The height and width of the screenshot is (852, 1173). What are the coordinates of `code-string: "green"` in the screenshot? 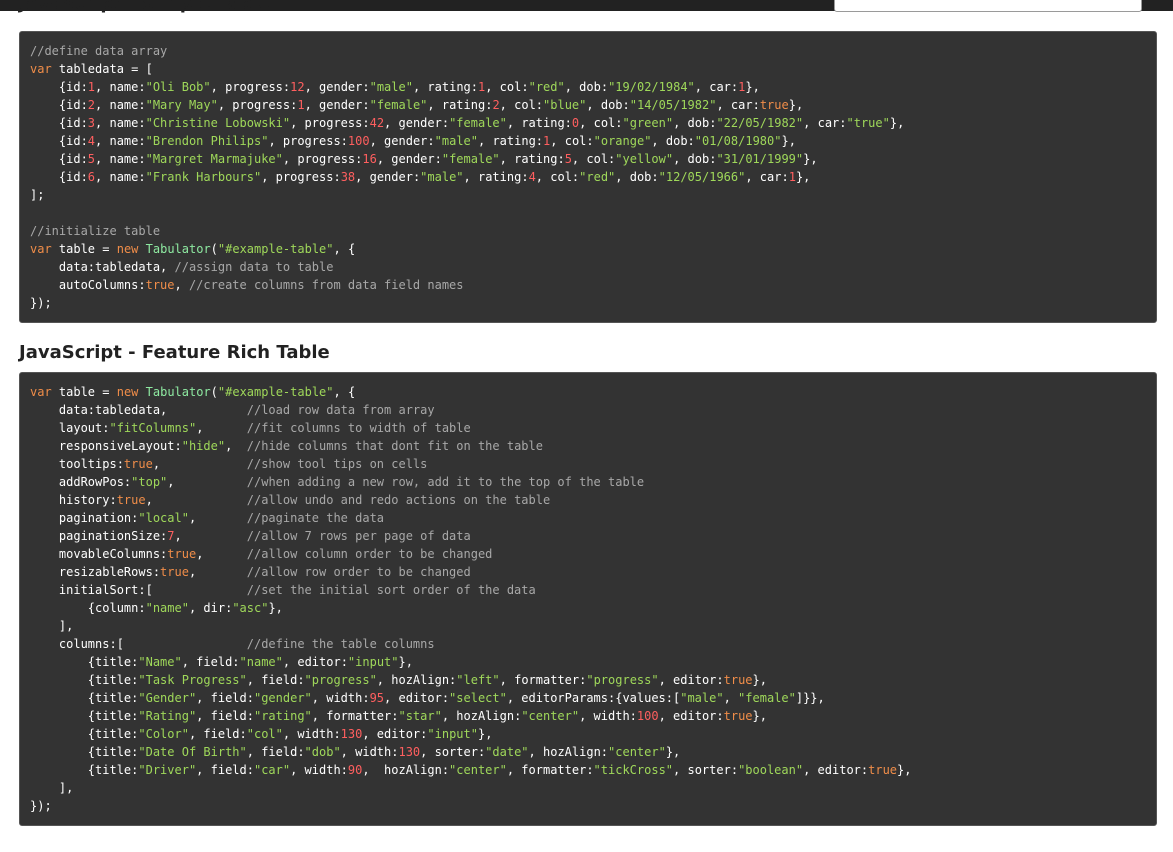 It's located at (648, 123).